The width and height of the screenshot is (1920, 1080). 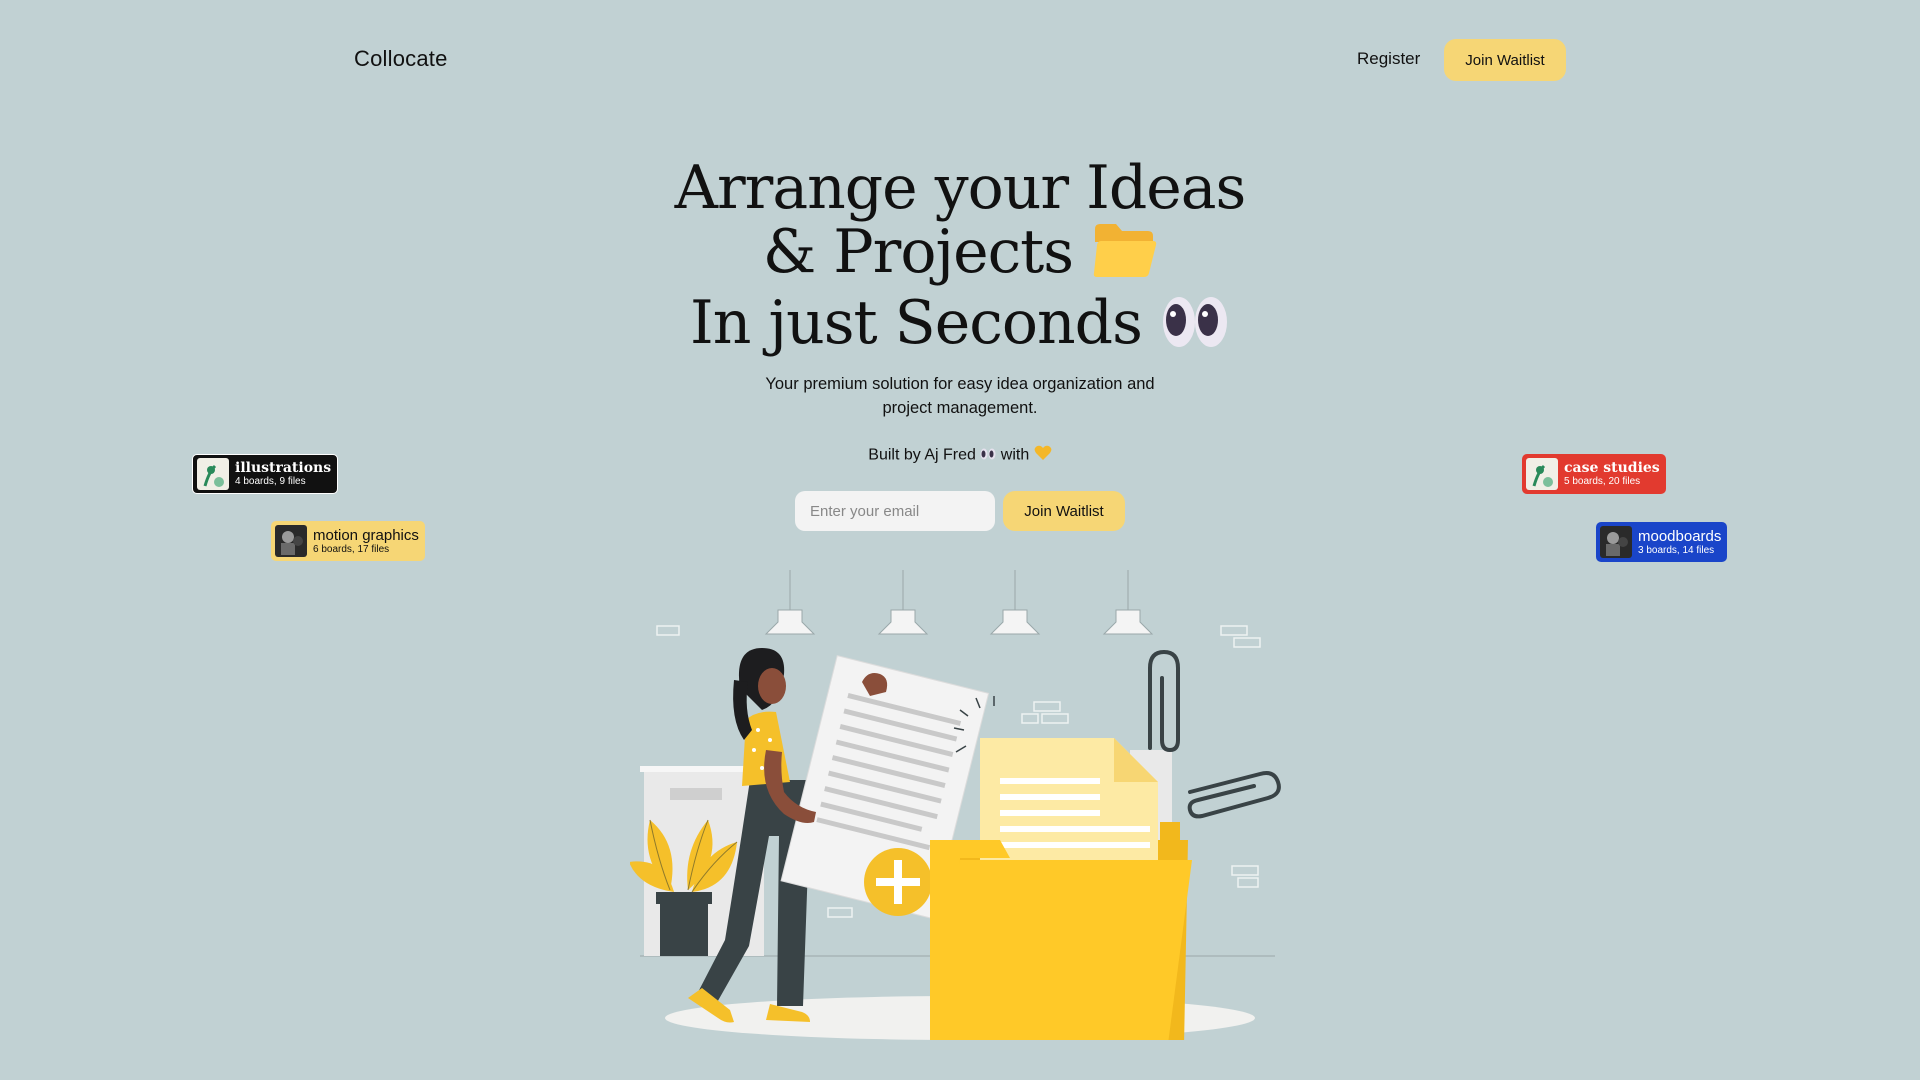 What do you see at coordinates (918, 252) in the screenshot?
I see `hero-title-line-2-text: & Projects` at bounding box center [918, 252].